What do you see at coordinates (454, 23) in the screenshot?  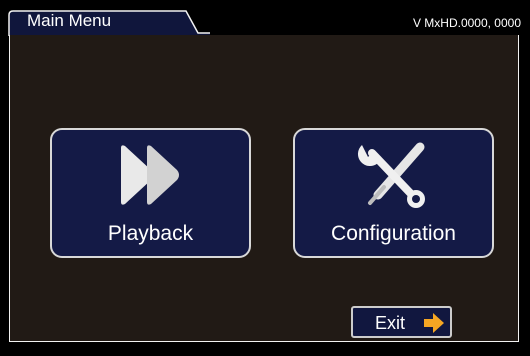 I see `version-label: V MxHD.0000, 0000` at bounding box center [454, 23].